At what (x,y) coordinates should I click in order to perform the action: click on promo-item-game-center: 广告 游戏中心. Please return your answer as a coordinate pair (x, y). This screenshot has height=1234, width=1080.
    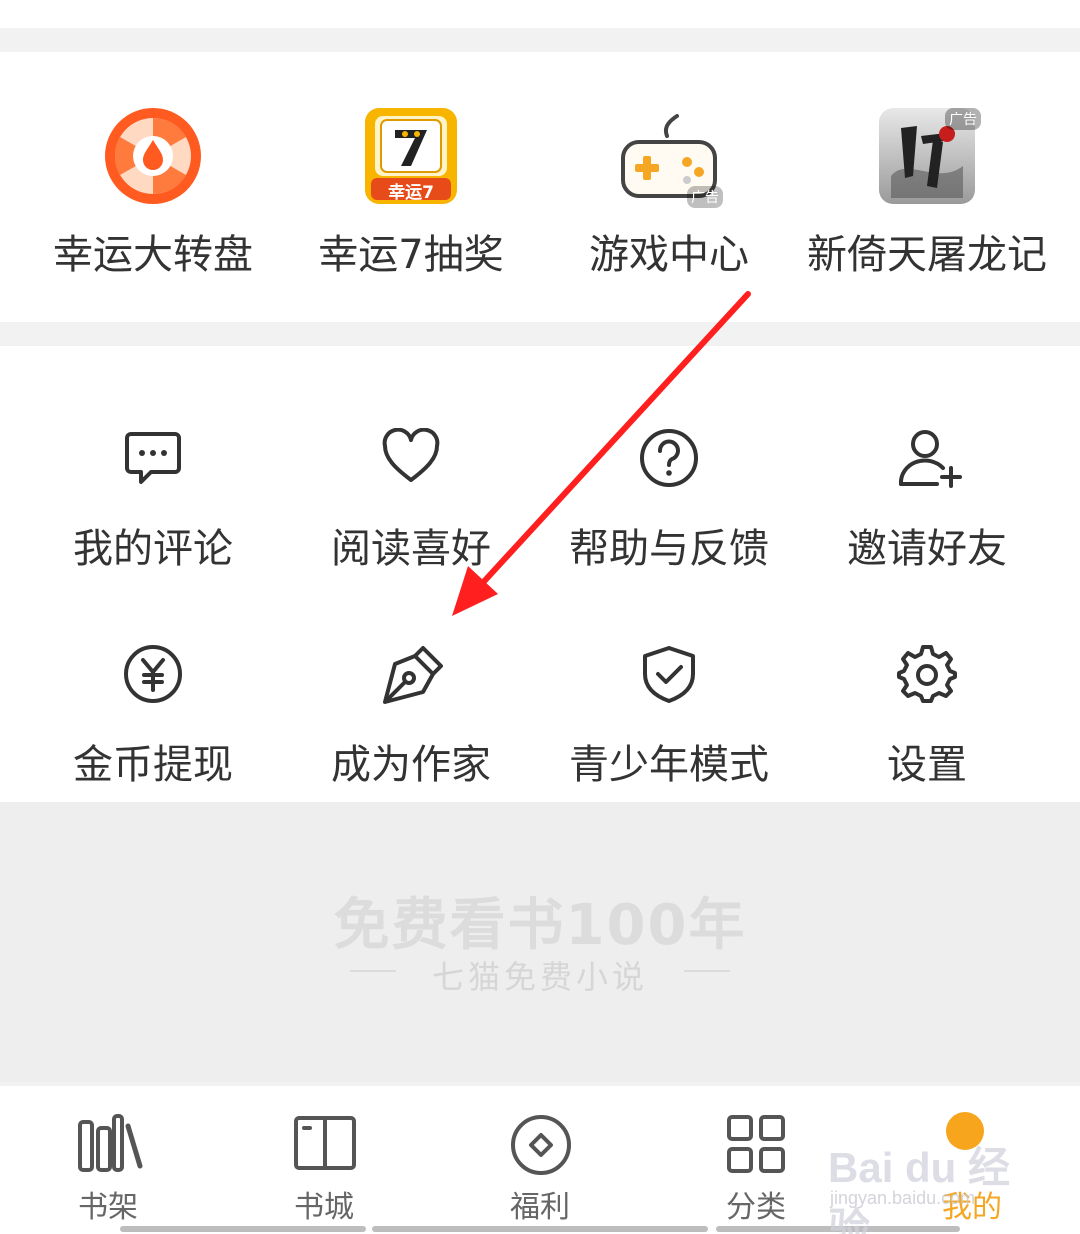
    Looking at the image, I should click on (669, 187).